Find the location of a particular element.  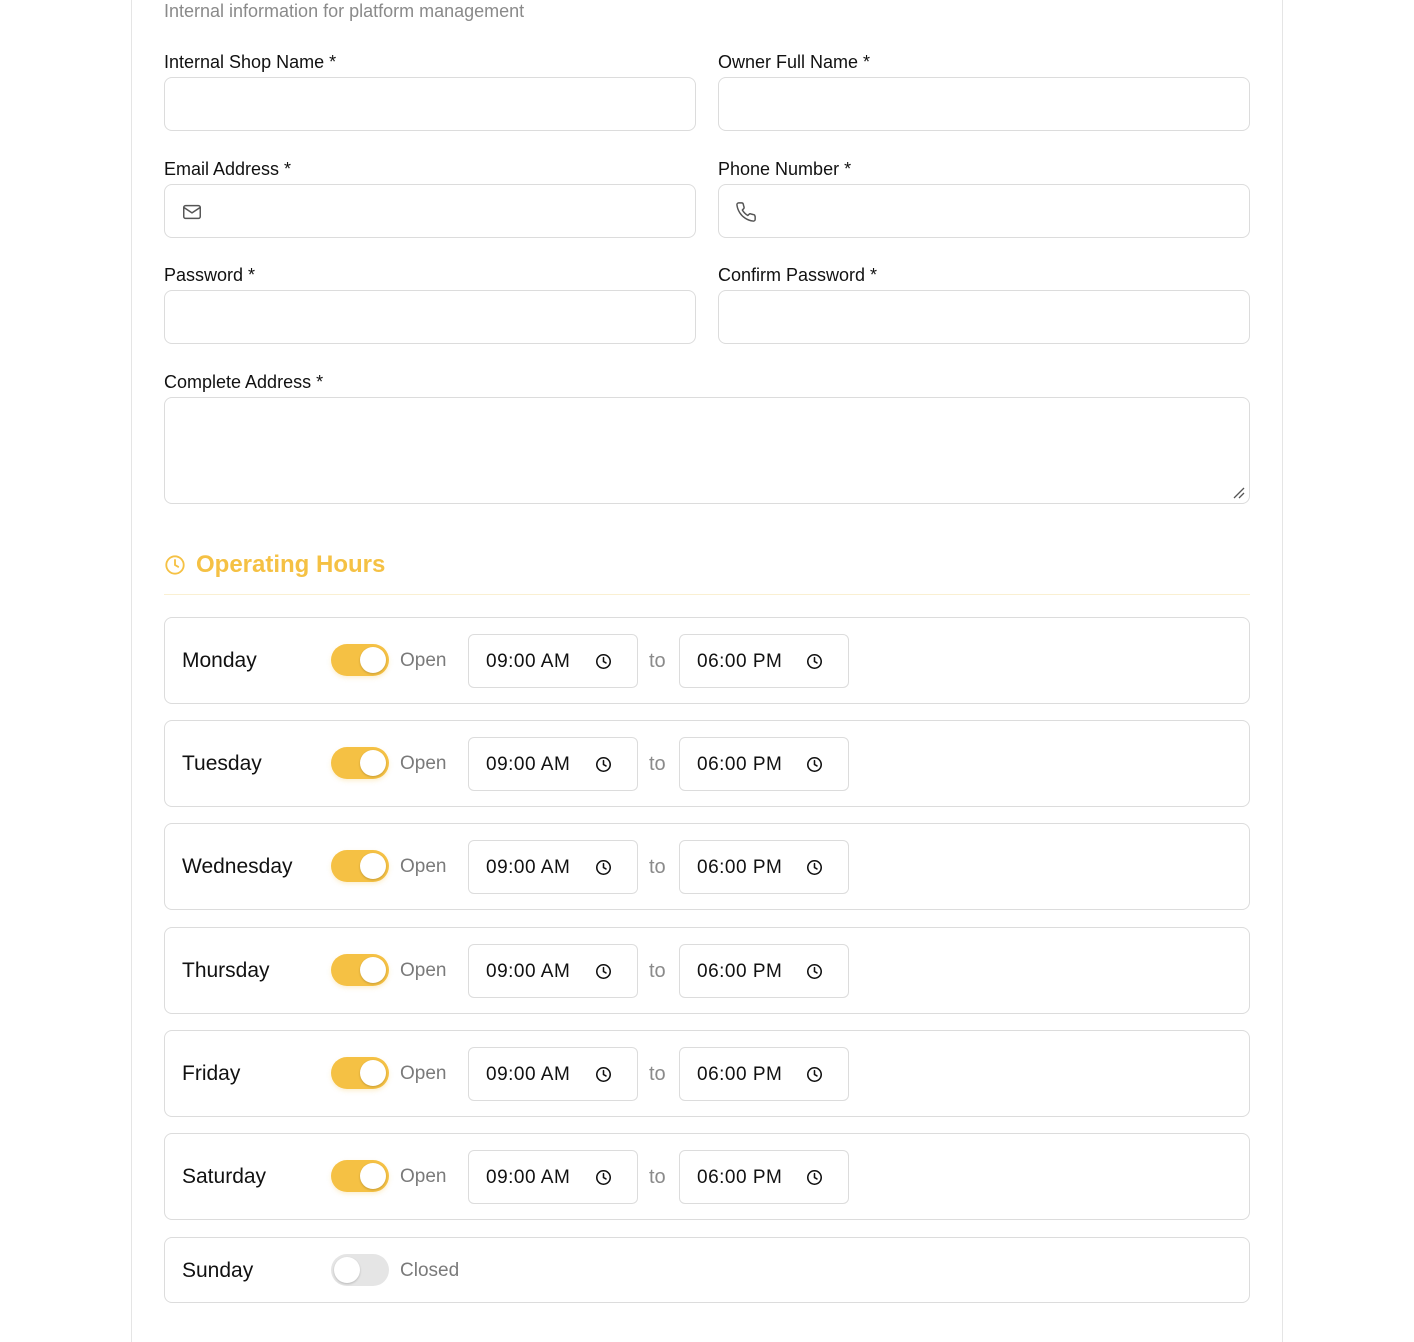

confirm-password-label: Confirm Password * is located at coordinates (798, 275).